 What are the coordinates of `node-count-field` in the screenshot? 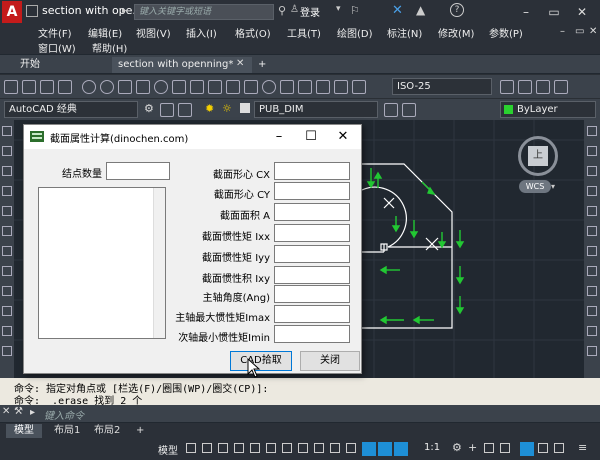 It's located at (138, 171).